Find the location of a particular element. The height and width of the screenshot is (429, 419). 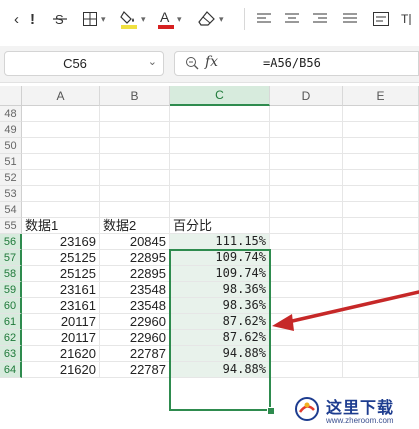

watermark-title: 这里下载 is located at coordinates (360, 407).